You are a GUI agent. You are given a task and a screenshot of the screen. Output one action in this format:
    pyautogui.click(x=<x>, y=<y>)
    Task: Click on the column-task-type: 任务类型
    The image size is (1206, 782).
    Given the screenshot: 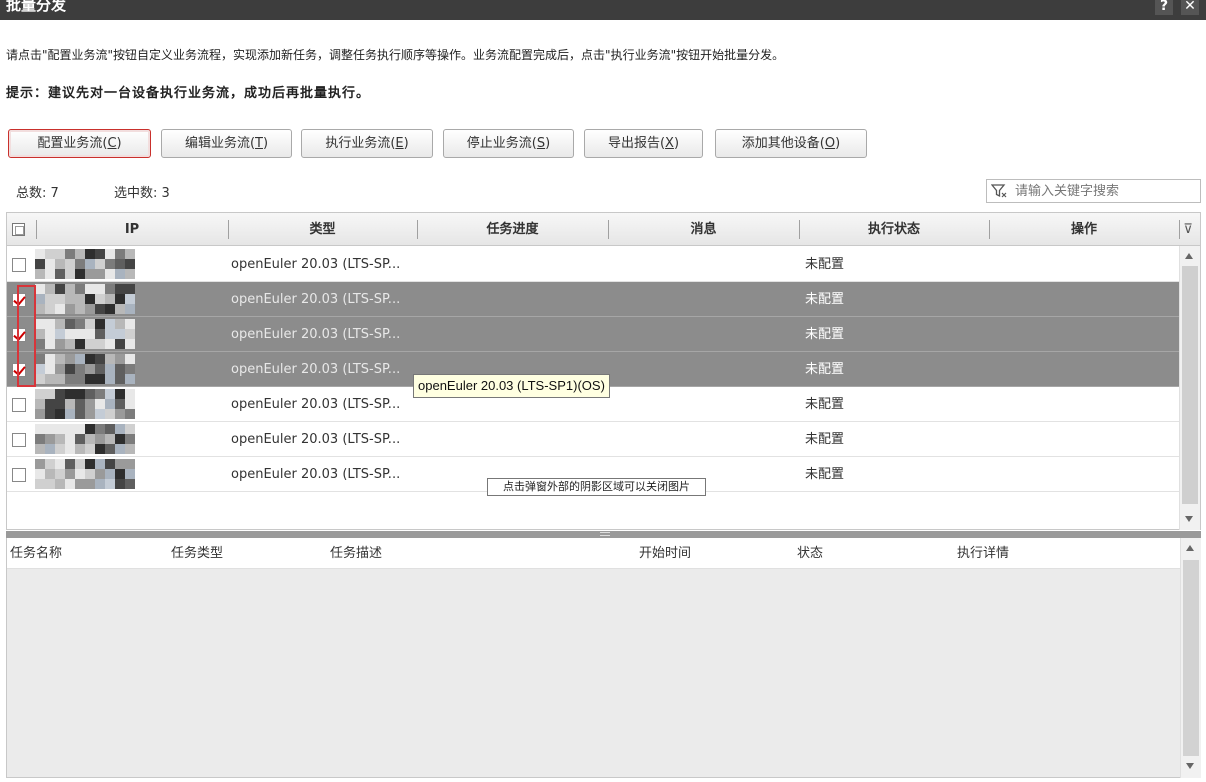 What is the action you would take?
    pyautogui.click(x=197, y=553)
    